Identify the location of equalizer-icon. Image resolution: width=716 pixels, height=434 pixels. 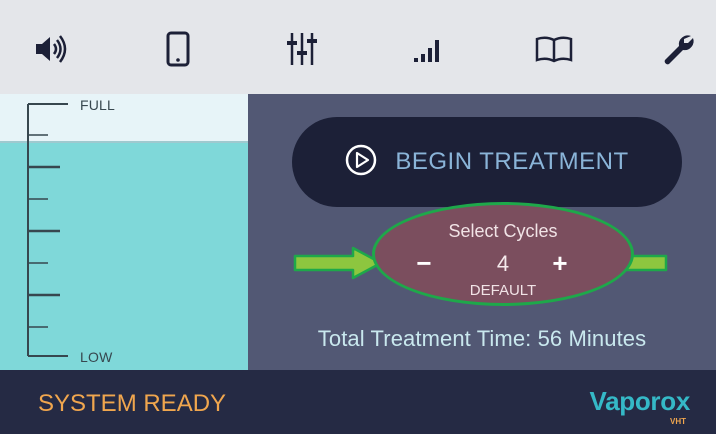
(302, 49).